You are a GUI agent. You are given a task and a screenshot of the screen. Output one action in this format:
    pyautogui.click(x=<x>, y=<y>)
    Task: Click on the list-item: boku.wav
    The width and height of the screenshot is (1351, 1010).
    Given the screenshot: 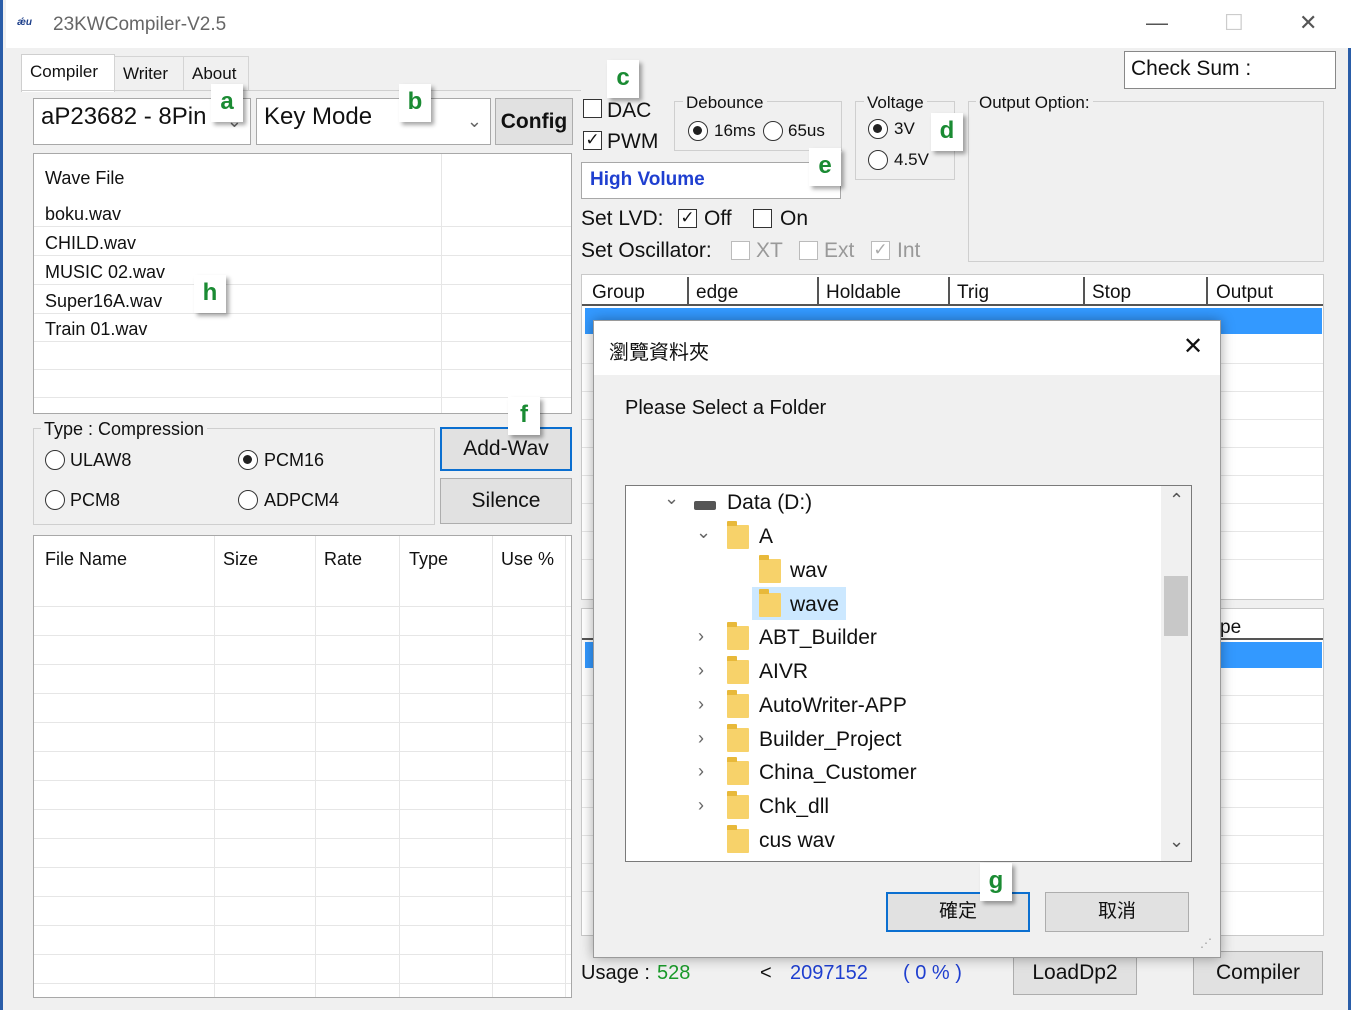 What is the action you would take?
    pyautogui.click(x=83, y=214)
    